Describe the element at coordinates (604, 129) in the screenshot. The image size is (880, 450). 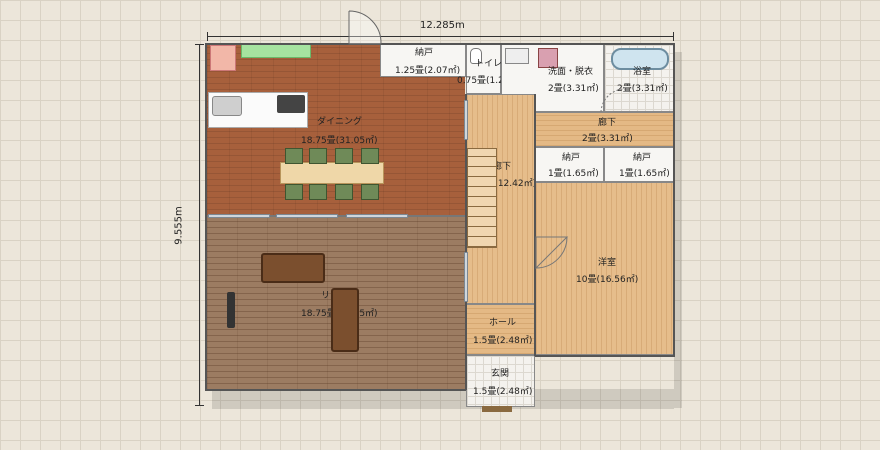
I see `hallway-right: 廊下 2畳(3.31㎡)` at that location.